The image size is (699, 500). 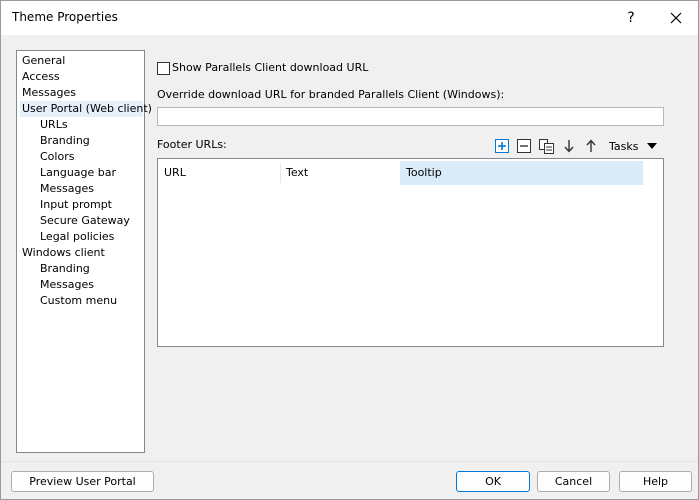 What do you see at coordinates (65, 17) in the screenshot?
I see `dialog-title: Theme Properties` at bounding box center [65, 17].